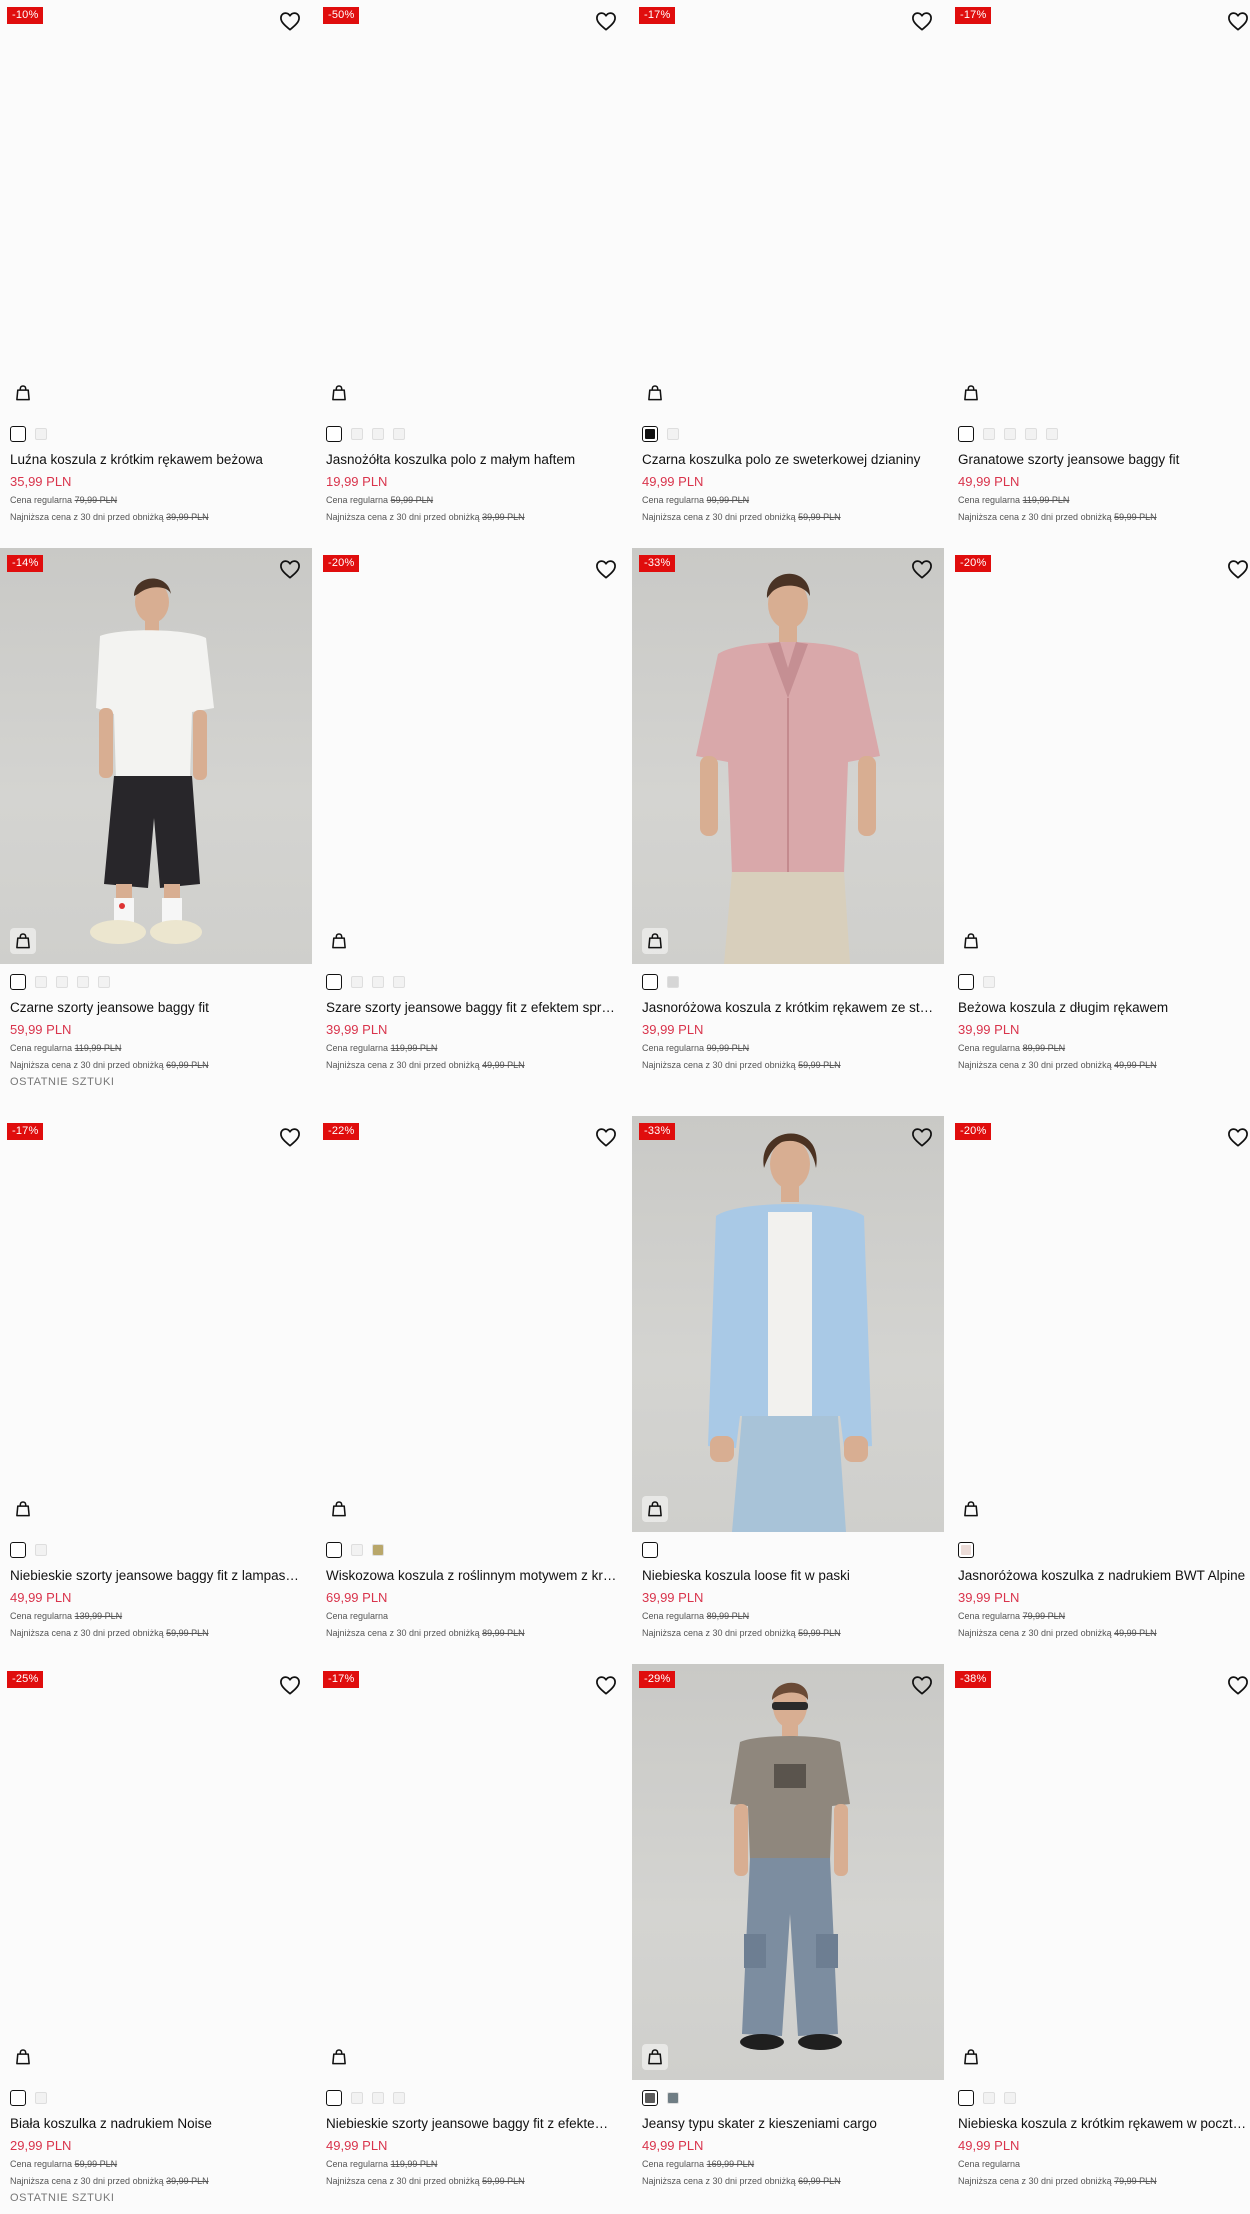 This screenshot has height=2214, width=1250. I want to click on product-title: Jeansy typu skater z kieszeniami cargo, so click(788, 2124).